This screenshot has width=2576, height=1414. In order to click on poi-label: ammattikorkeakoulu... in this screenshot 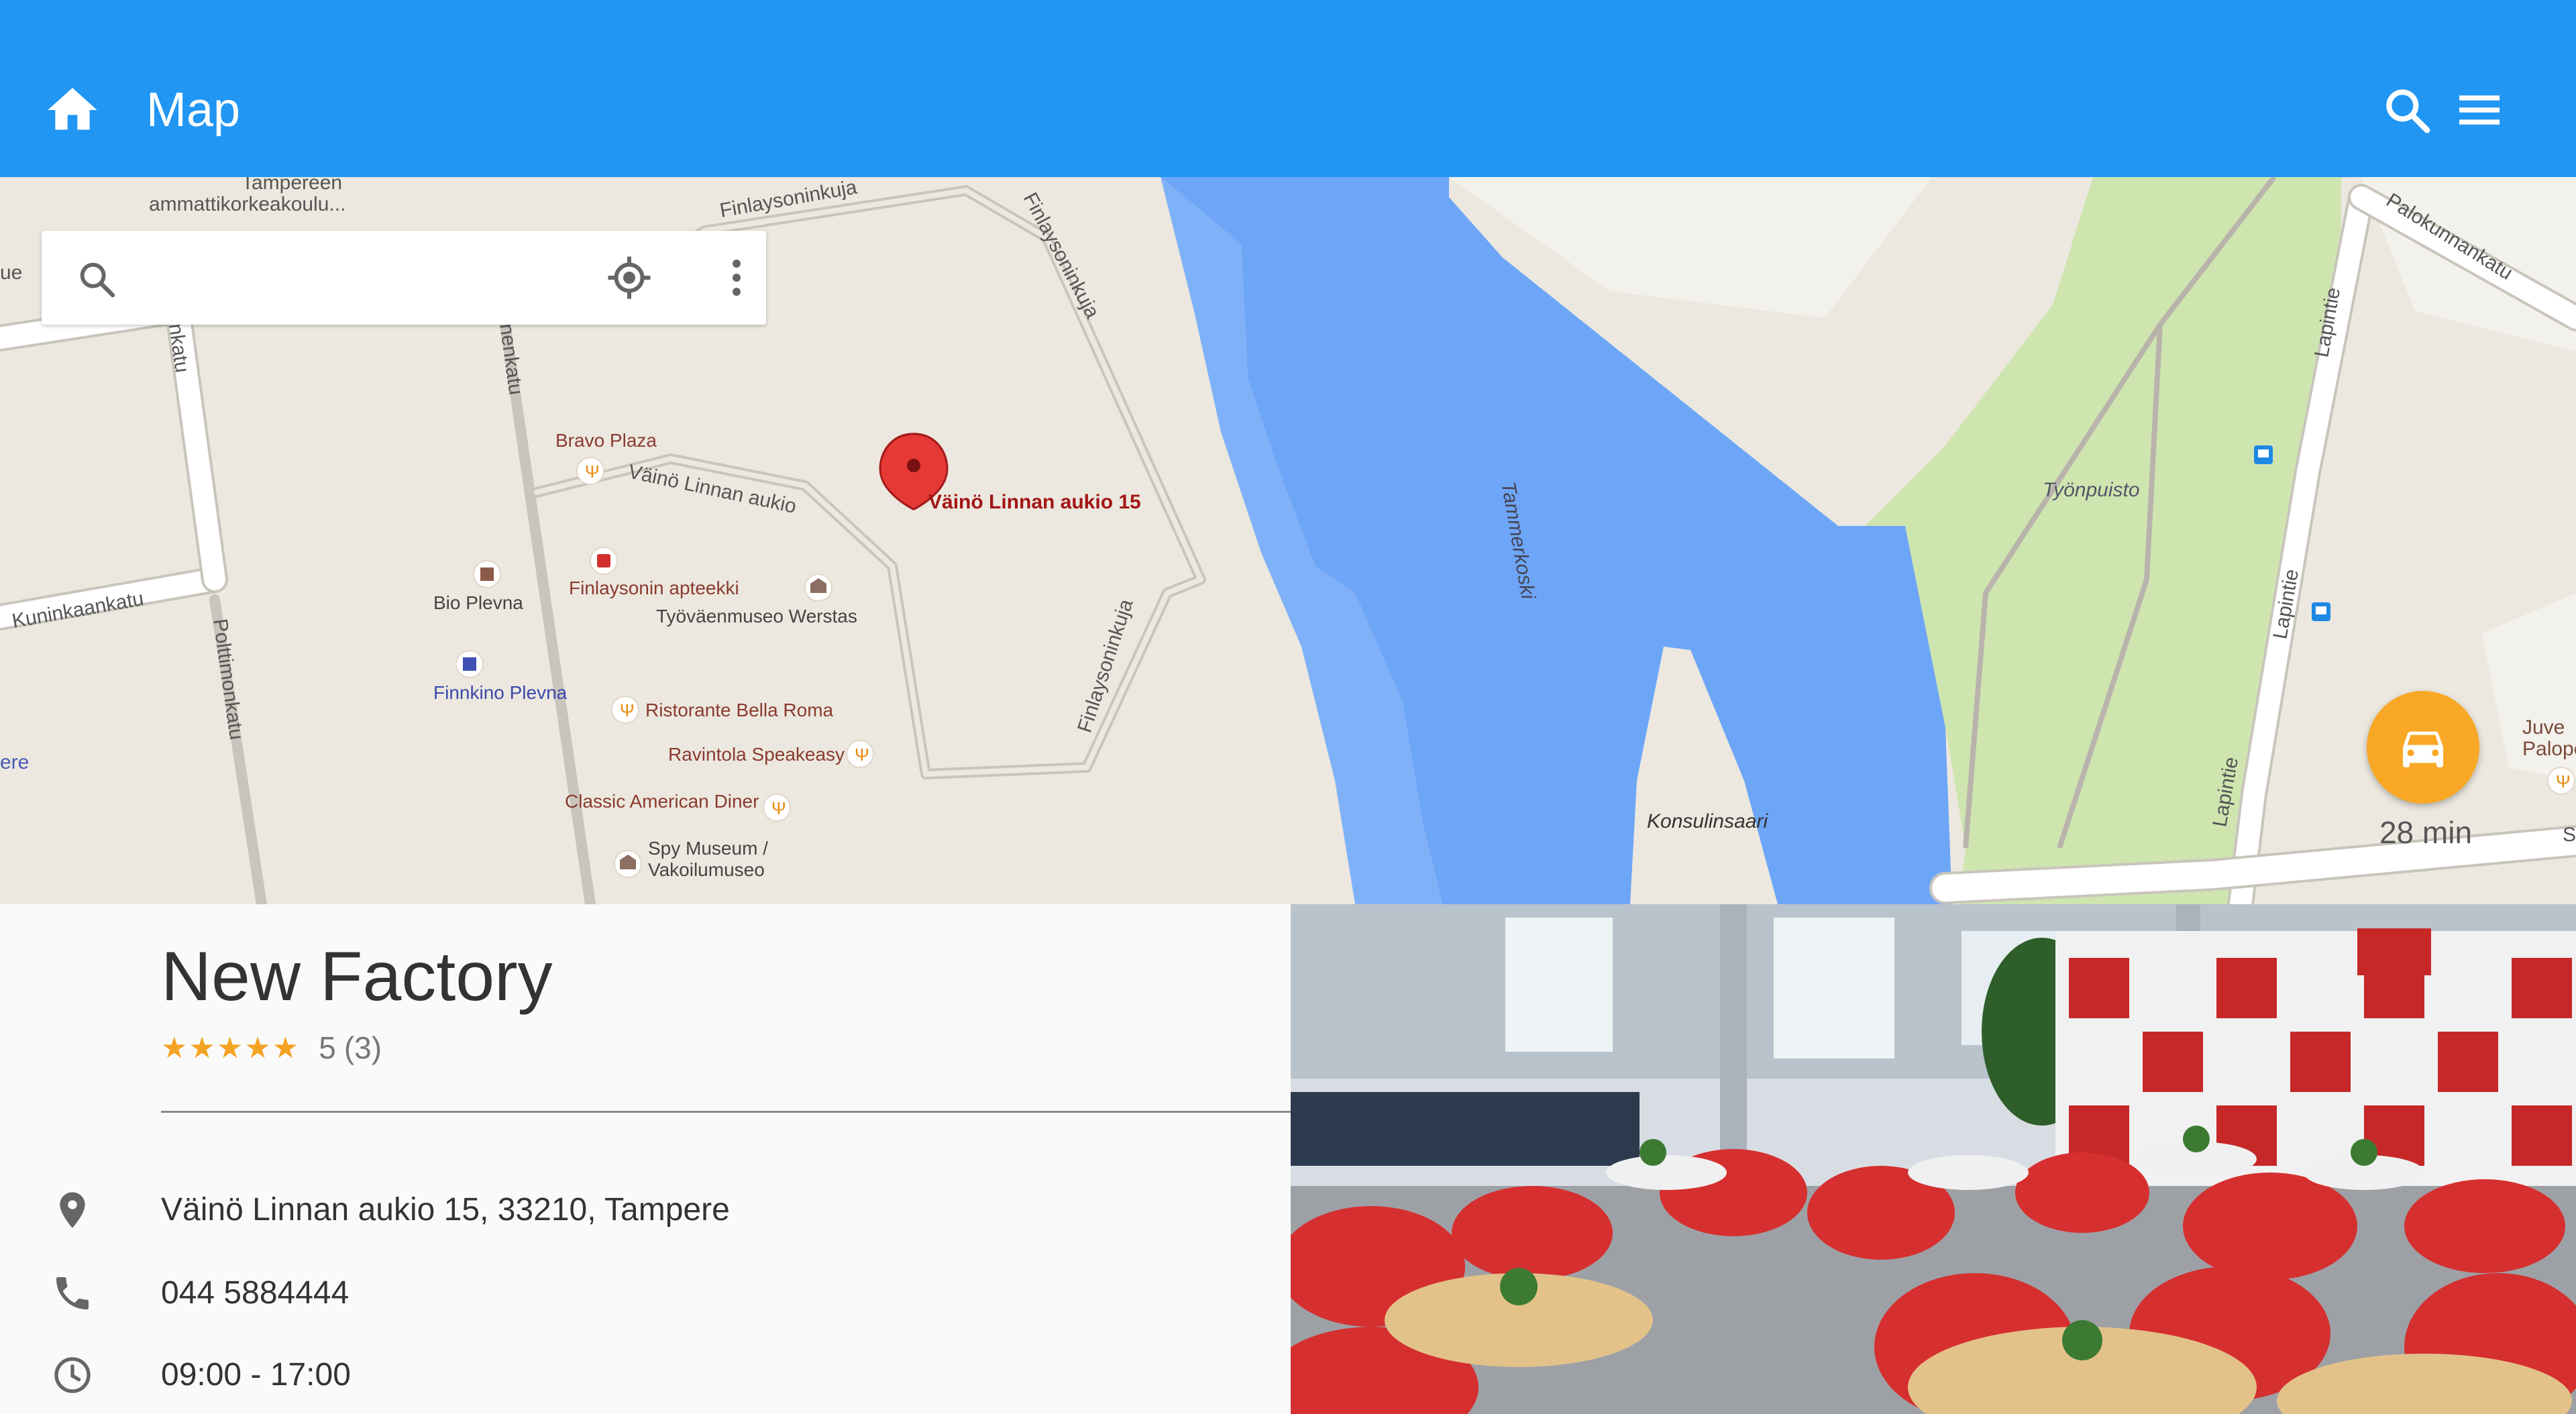, I will do `click(247, 204)`.